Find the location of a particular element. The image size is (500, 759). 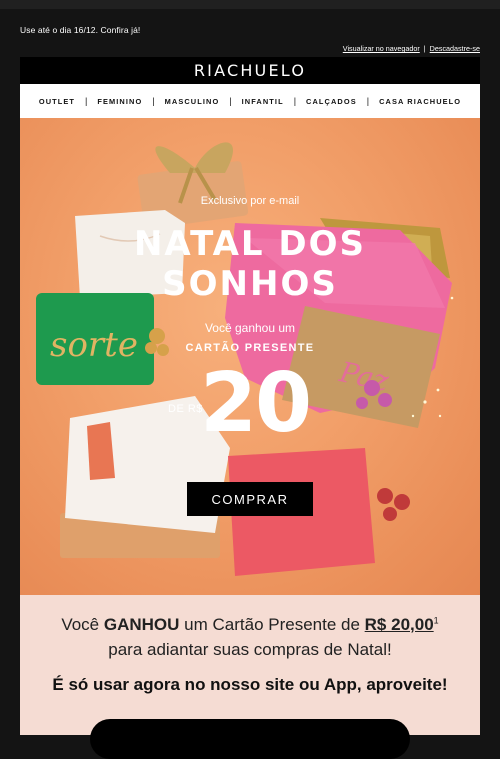

view-in-browser-link: Visualizar no navegador is located at coordinates (381, 48).